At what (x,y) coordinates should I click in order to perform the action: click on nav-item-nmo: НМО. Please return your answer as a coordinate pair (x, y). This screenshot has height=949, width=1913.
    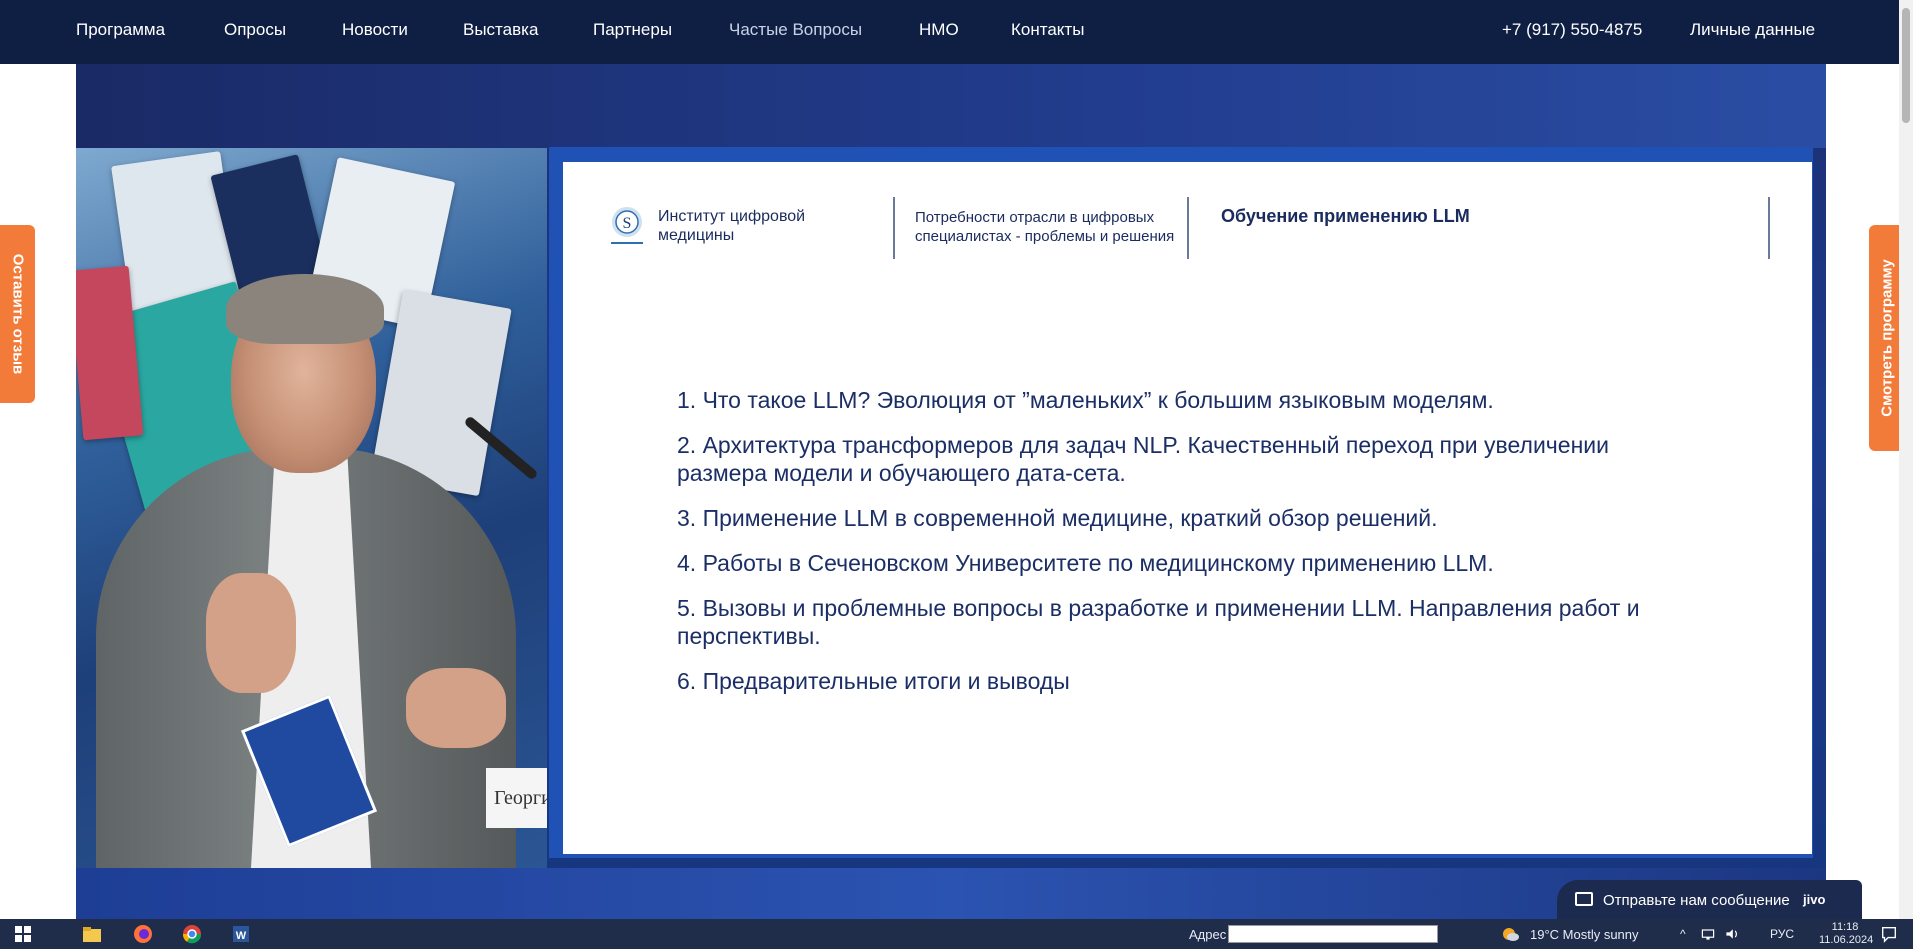
    Looking at the image, I should click on (939, 30).